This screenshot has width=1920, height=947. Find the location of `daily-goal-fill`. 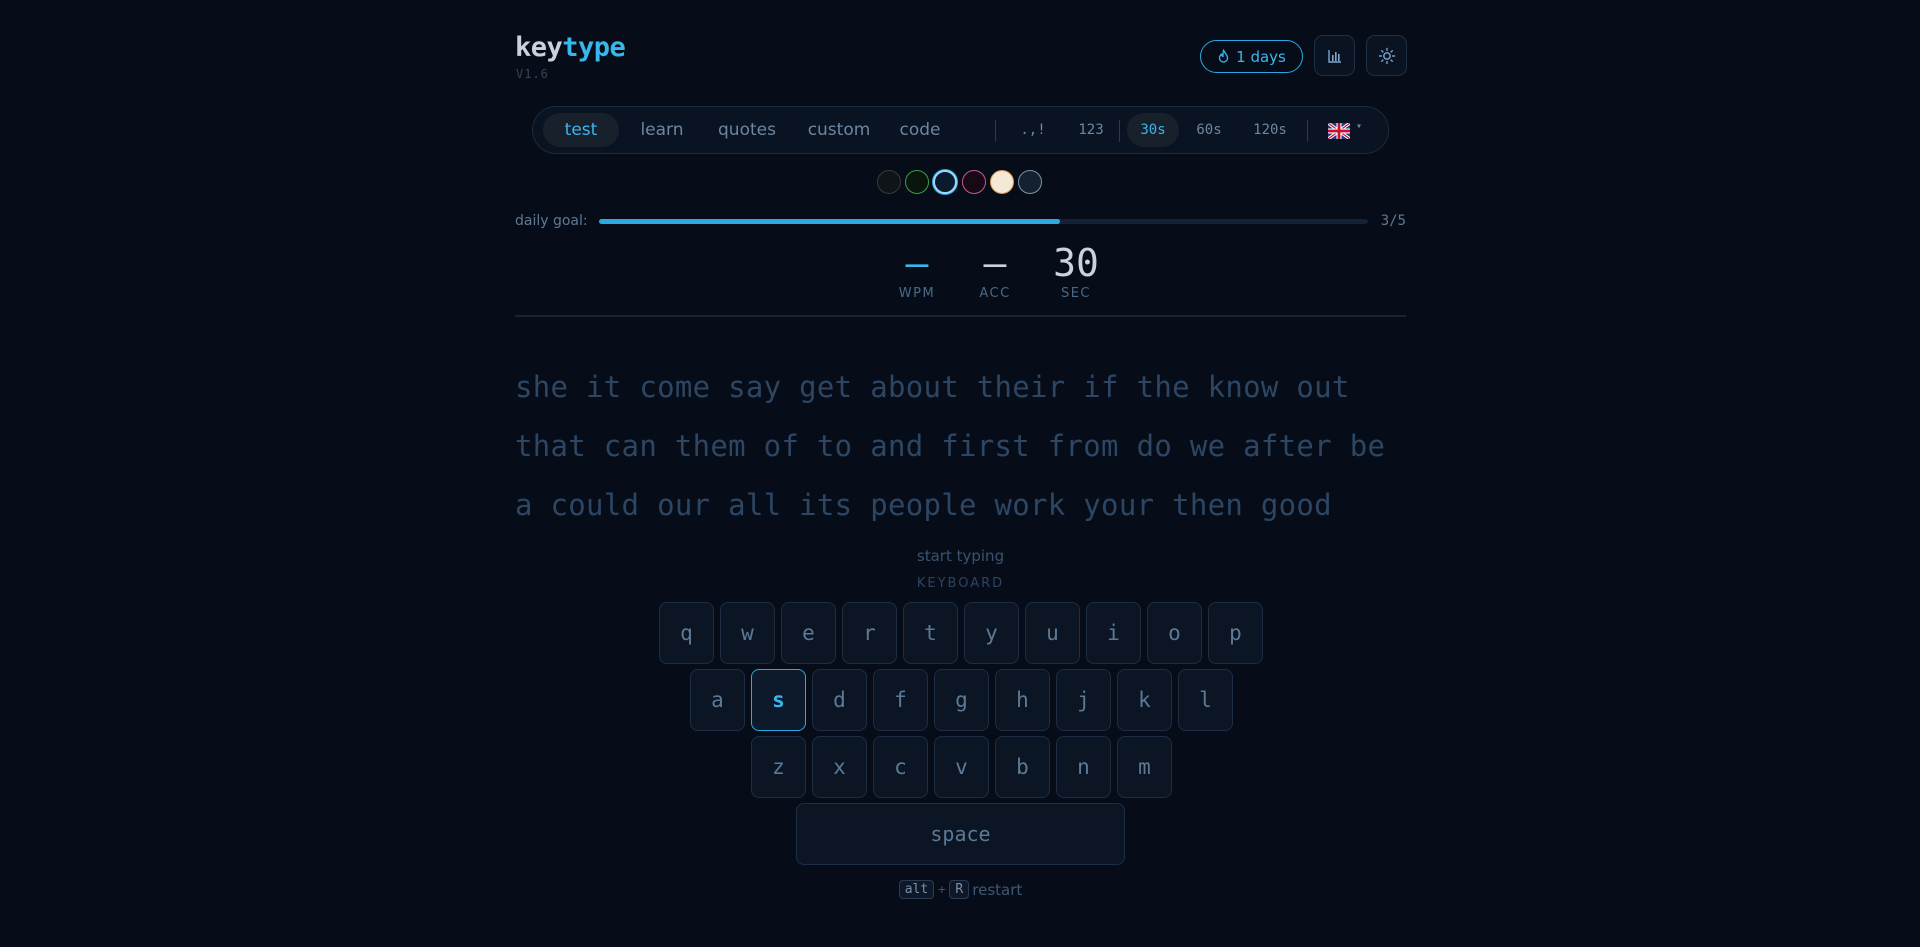

daily-goal-fill is located at coordinates (830, 221).